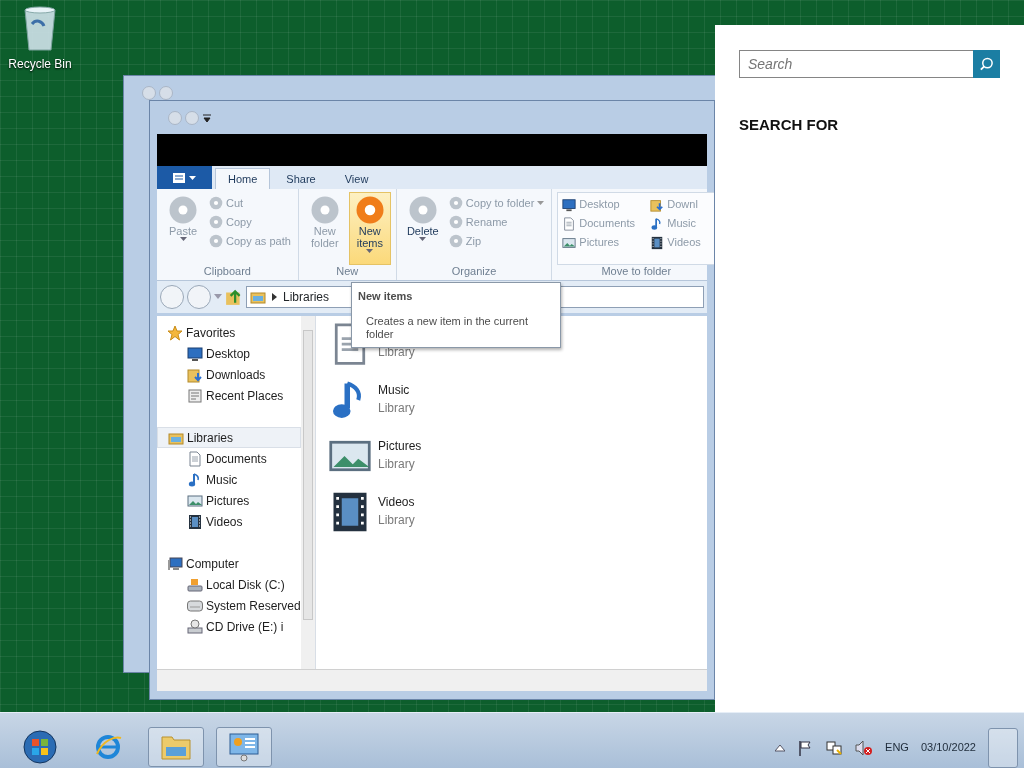 The height and width of the screenshot is (768, 1024). What do you see at coordinates (356, 178) in the screenshot?
I see `ribbon-tab: View` at bounding box center [356, 178].